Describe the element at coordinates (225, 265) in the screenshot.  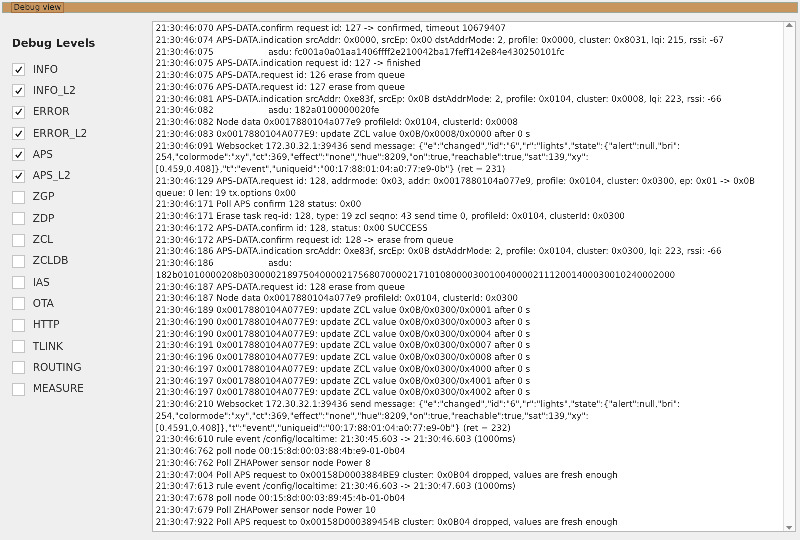
I see `log-line: 21:30:46:186 asdu:` at that location.